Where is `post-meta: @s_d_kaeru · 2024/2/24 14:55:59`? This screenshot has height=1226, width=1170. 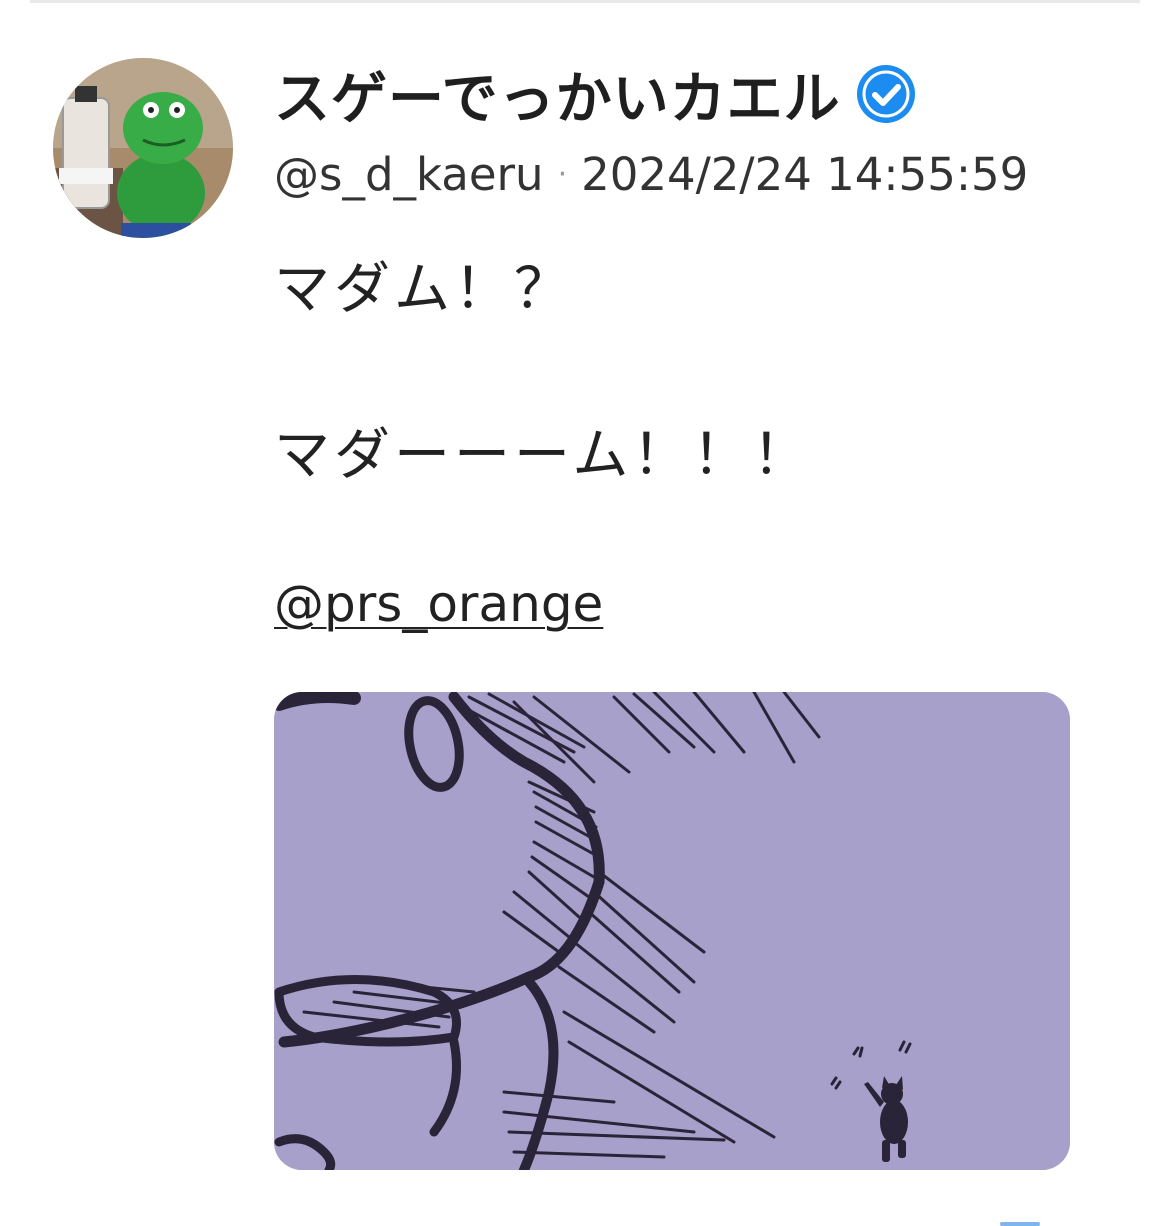 post-meta: @s_d_kaeru · 2024/2/24 14:55:59 is located at coordinates (651, 174).